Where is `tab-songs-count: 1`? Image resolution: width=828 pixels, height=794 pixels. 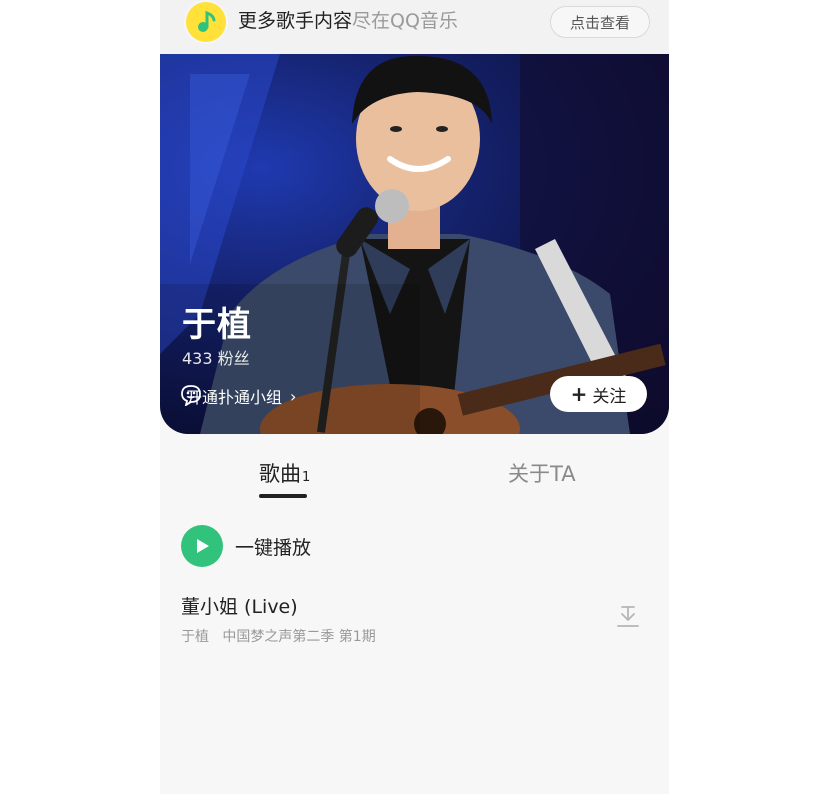 tab-songs-count: 1 is located at coordinates (306, 477).